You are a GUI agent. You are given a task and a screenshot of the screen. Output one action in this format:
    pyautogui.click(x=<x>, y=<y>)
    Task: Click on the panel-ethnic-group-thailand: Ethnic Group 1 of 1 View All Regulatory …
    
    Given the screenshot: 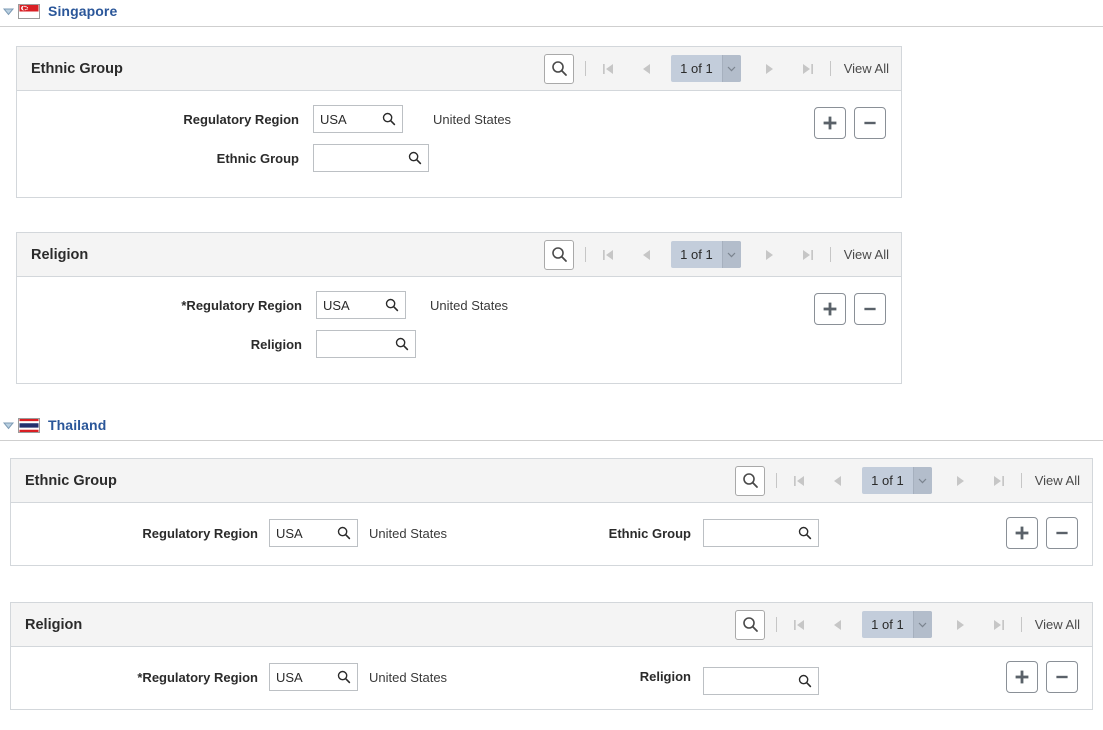 What is the action you would take?
    pyautogui.click(x=551, y=512)
    